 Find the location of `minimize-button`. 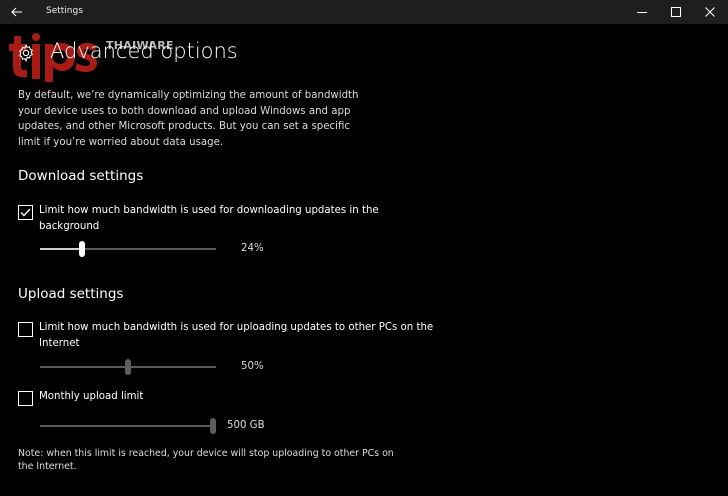

minimize-button is located at coordinates (642, 12).